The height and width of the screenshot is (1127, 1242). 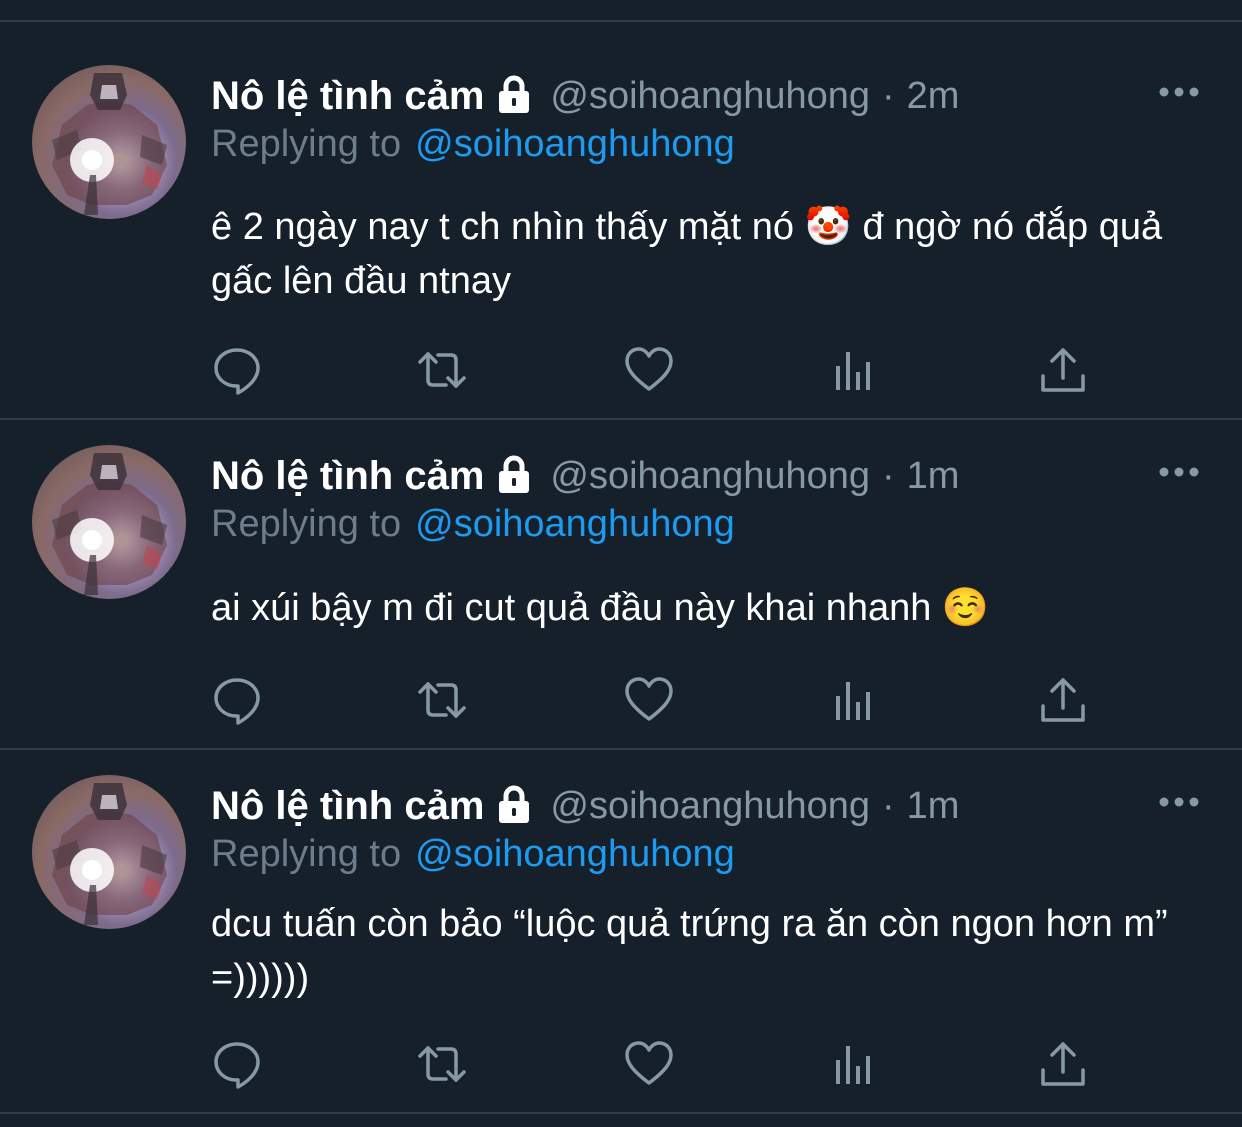 I want to click on tweet-header: Nô lệ tình cảm @soihoanghuhong · 2m, so click(x=585, y=96).